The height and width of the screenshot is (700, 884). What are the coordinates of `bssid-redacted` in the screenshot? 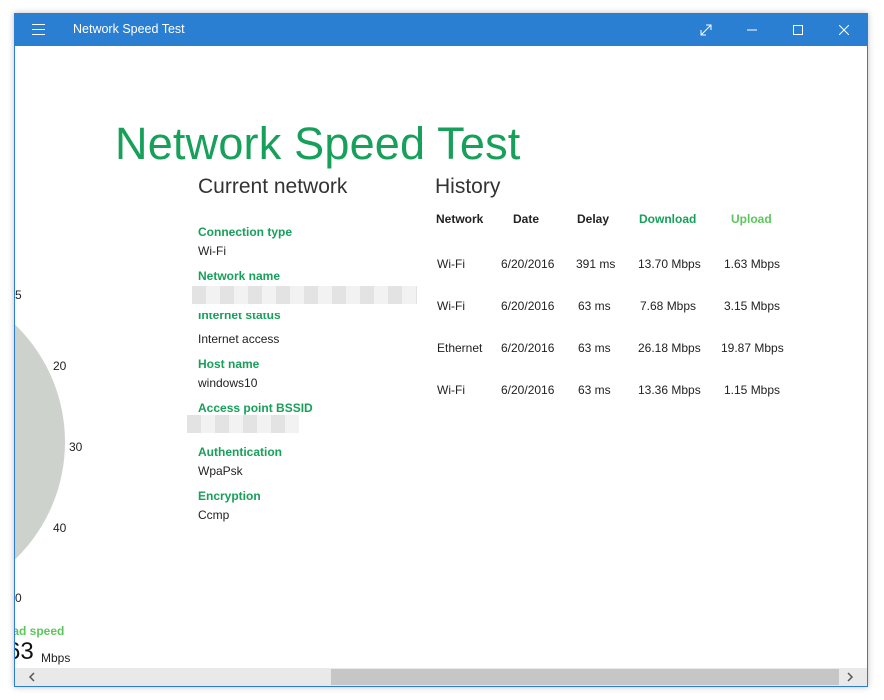 It's located at (243, 424).